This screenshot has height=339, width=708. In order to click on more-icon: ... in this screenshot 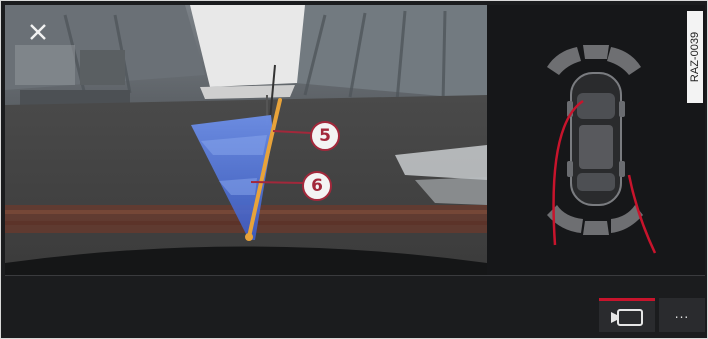, I will do `click(682, 314)`.